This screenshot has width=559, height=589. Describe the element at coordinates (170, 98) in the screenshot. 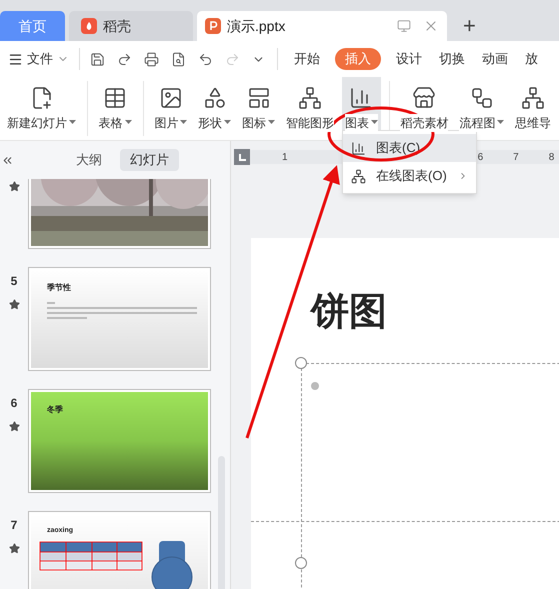

I see `image-icon` at that location.